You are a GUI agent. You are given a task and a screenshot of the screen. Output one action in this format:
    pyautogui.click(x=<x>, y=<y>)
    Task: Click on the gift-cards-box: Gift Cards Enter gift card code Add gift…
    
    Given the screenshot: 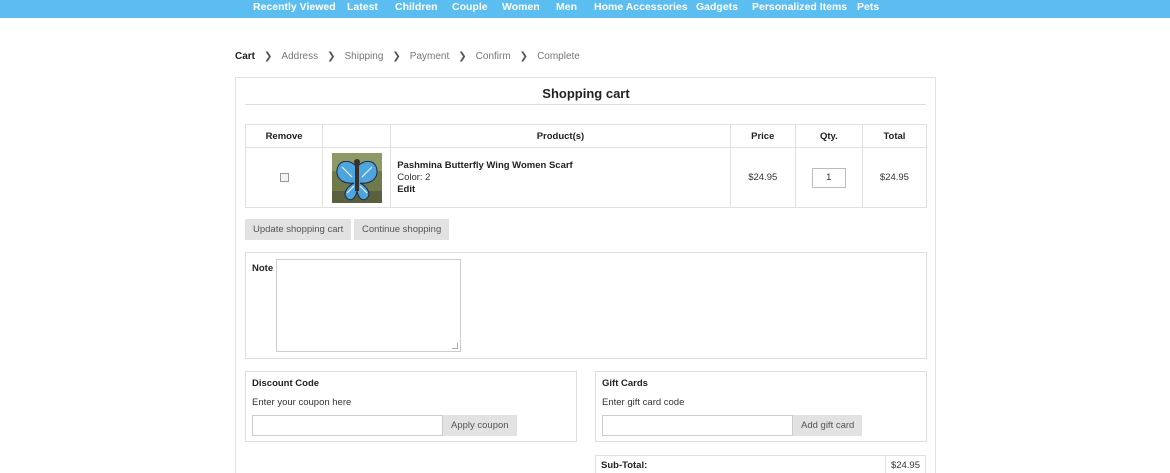 What is the action you would take?
    pyautogui.click(x=761, y=406)
    